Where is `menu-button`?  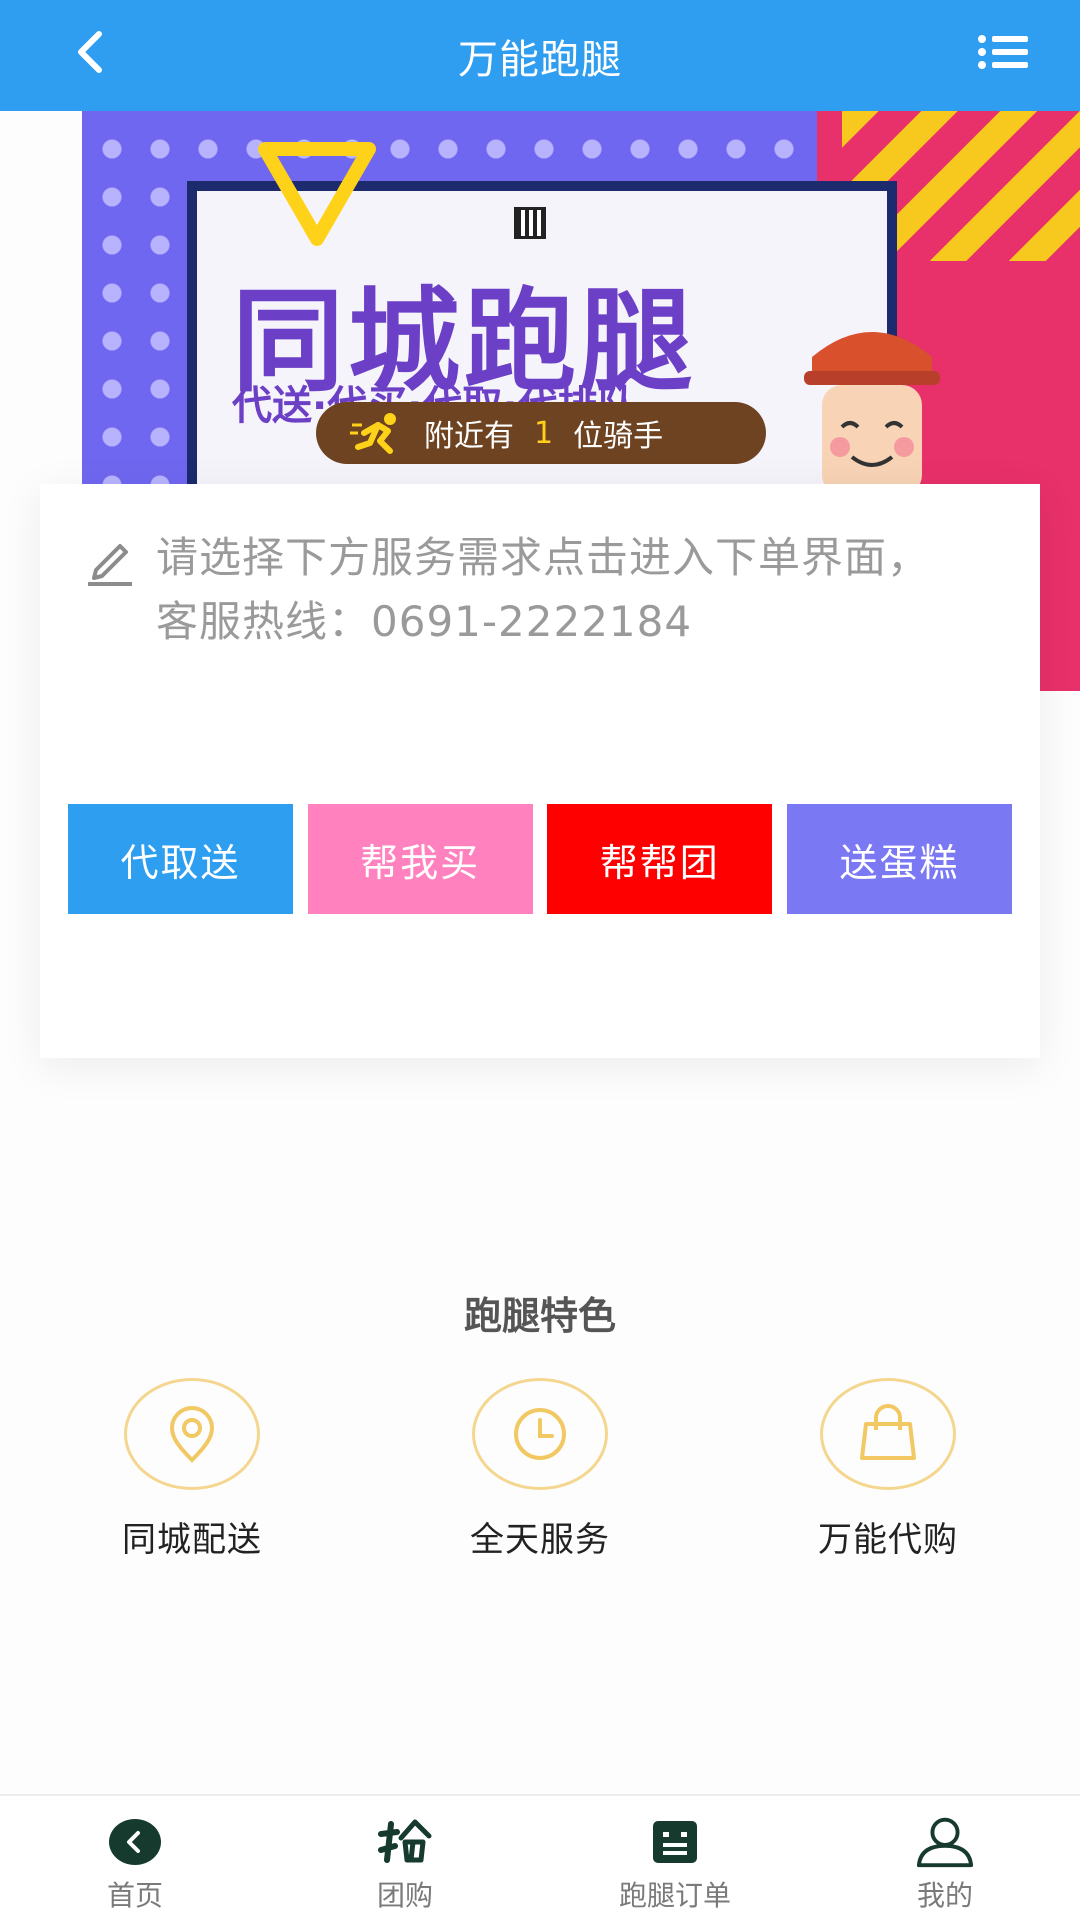
menu-button is located at coordinates (1003, 52).